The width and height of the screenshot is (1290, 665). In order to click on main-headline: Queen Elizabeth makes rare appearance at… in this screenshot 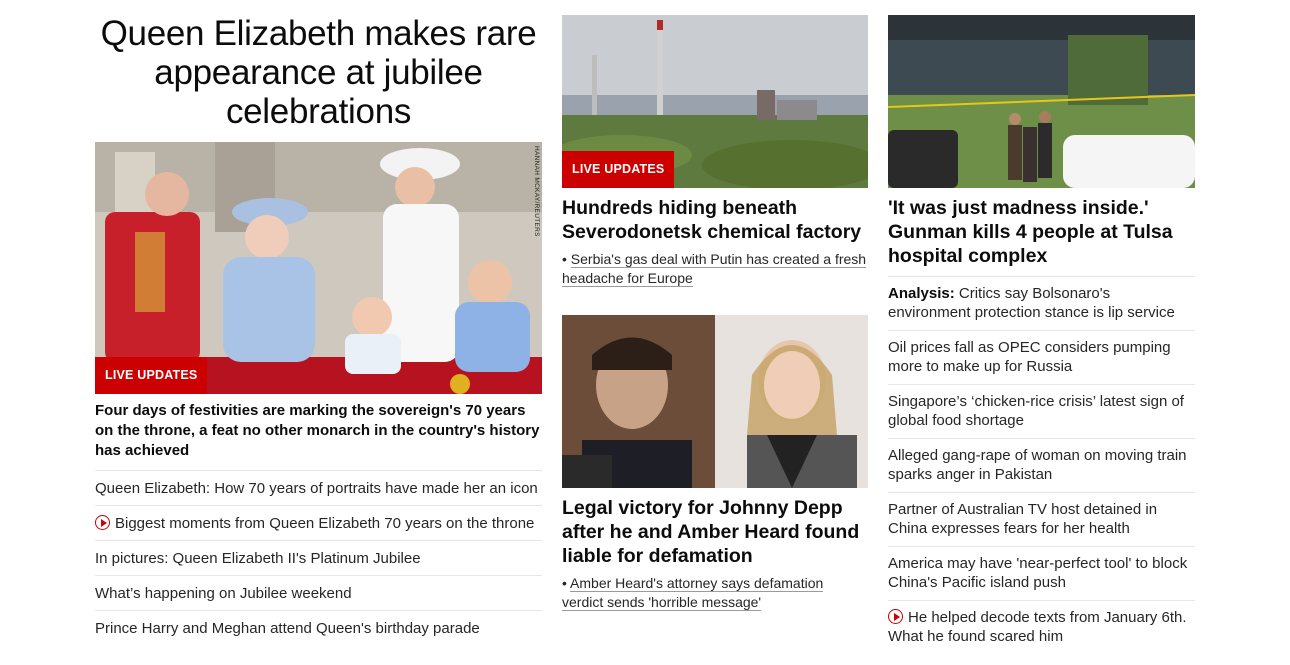, I will do `click(318, 72)`.